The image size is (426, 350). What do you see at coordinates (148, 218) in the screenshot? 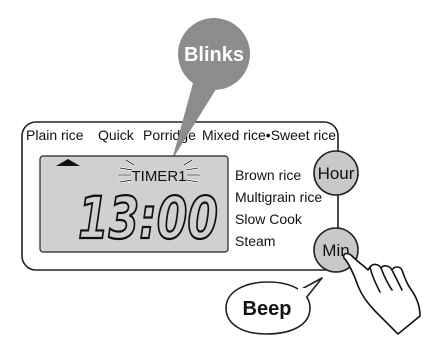
I see `time-display: 13:00` at bounding box center [148, 218].